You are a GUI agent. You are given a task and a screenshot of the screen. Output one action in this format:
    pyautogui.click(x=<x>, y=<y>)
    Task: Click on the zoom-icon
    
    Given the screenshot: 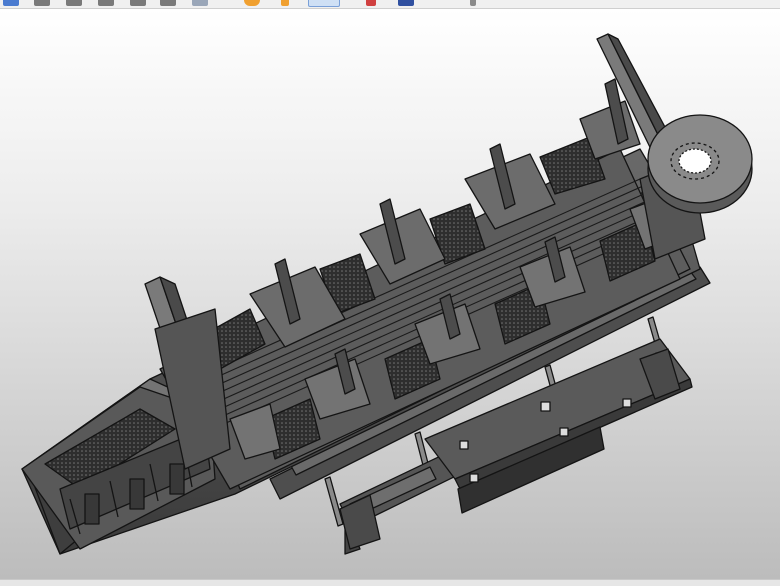 What is the action you would take?
    pyautogui.click(x=74, y=3)
    